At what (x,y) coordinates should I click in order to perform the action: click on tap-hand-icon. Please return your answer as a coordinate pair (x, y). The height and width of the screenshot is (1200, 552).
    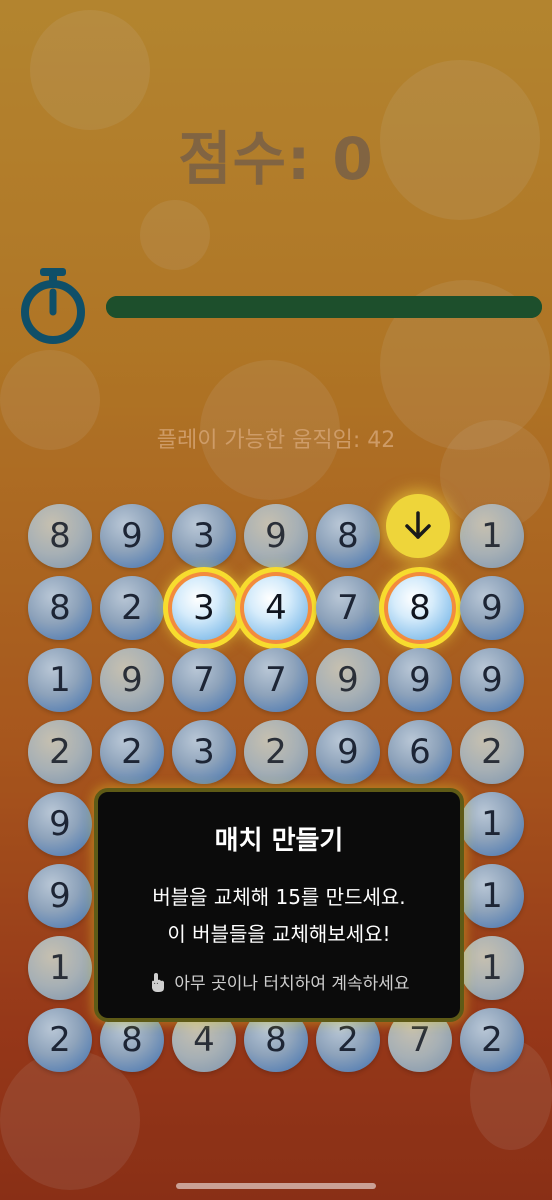
    Looking at the image, I should click on (158, 982).